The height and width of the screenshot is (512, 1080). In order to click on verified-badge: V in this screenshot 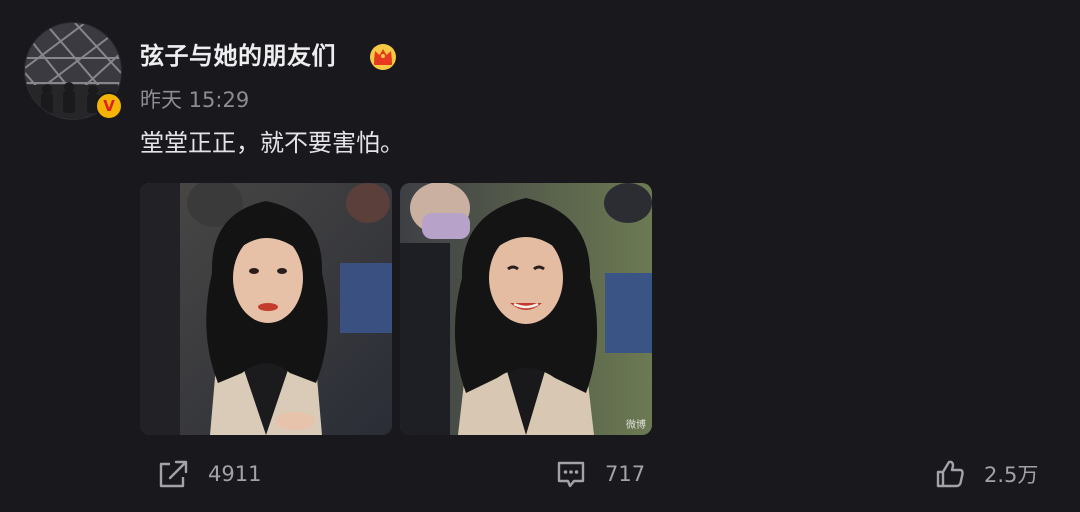, I will do `click(109, 106)`.